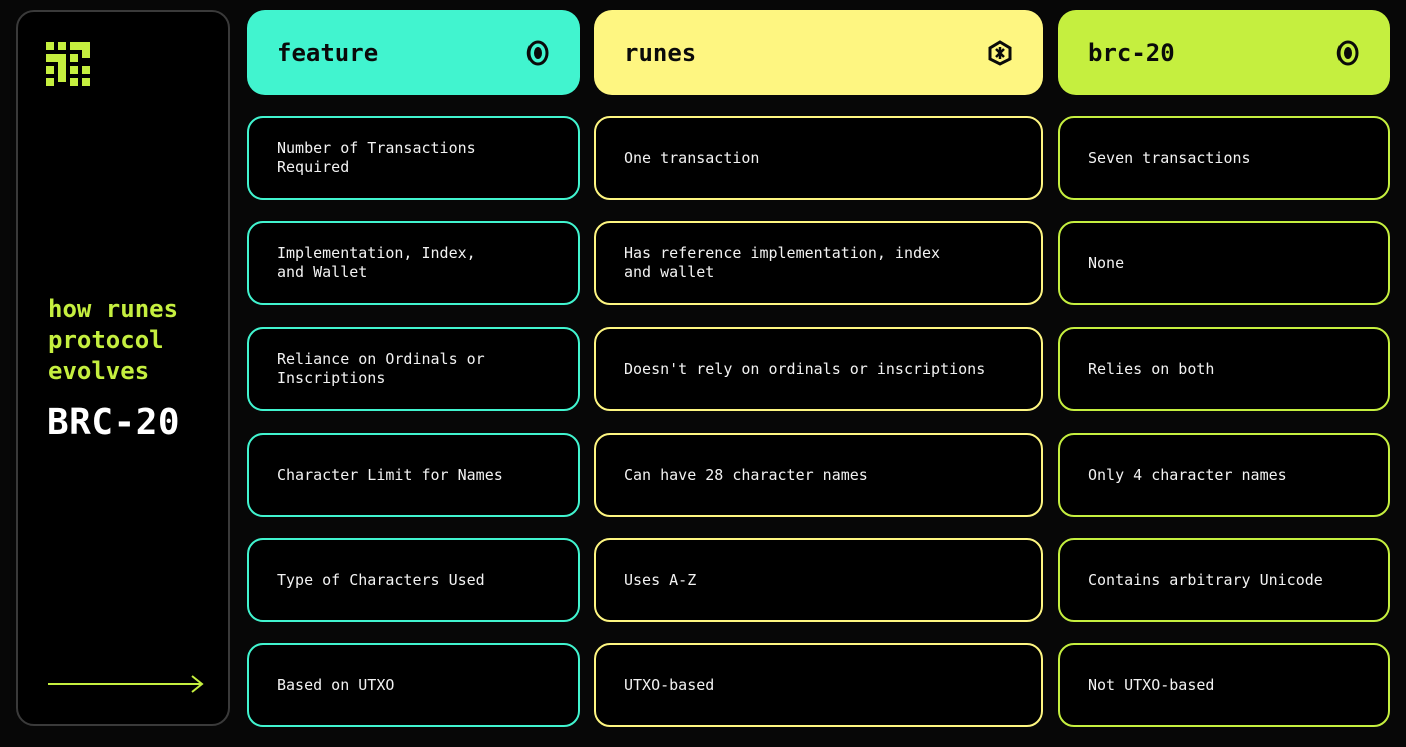 This screenshot has width=1406, height=747. What do you see at coordinates (1224, 369) in the screenshot?
I see `brc20-cell-reliance: Relies on both` at bounding box center [1224, 369].